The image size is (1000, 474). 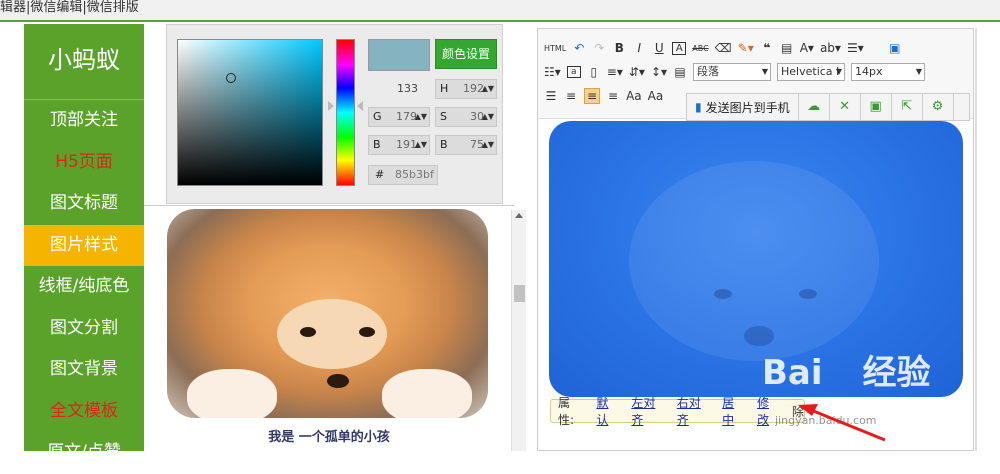 I want to click on h-label: H, so click(x=444, y=88).